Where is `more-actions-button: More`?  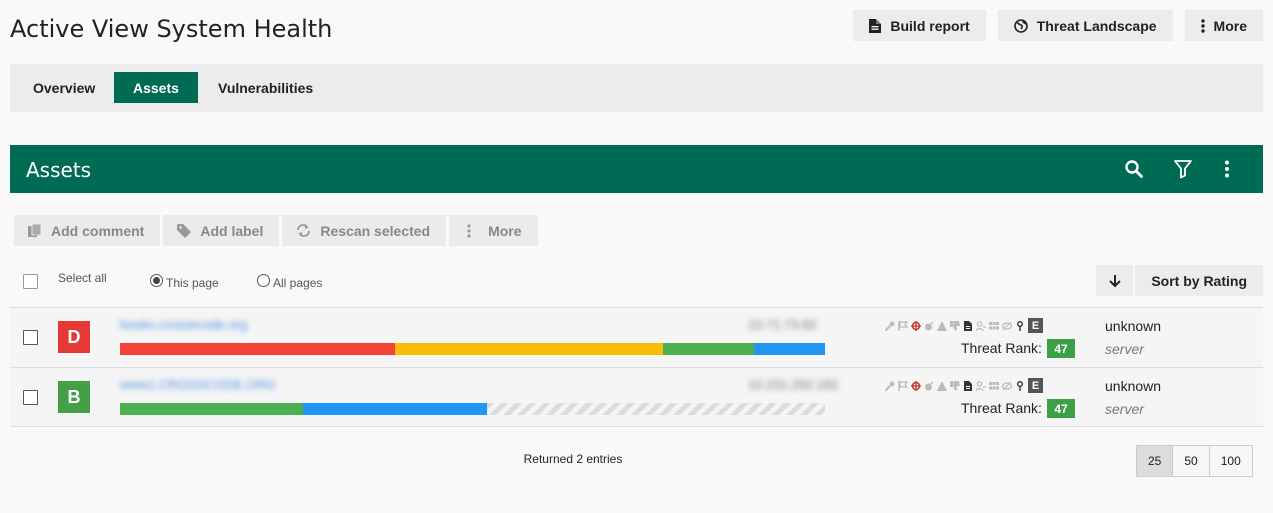 more-actions-button: More is located at coordinates (1223, 25).